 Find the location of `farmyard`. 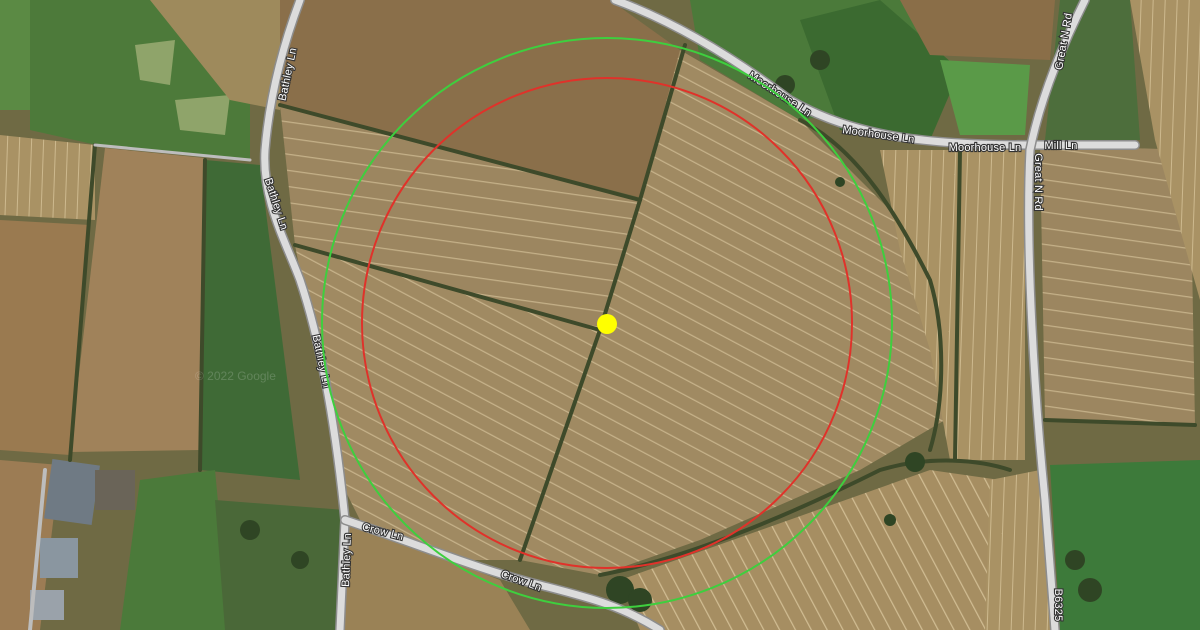

farmyard is located at coordinates (115, 490).